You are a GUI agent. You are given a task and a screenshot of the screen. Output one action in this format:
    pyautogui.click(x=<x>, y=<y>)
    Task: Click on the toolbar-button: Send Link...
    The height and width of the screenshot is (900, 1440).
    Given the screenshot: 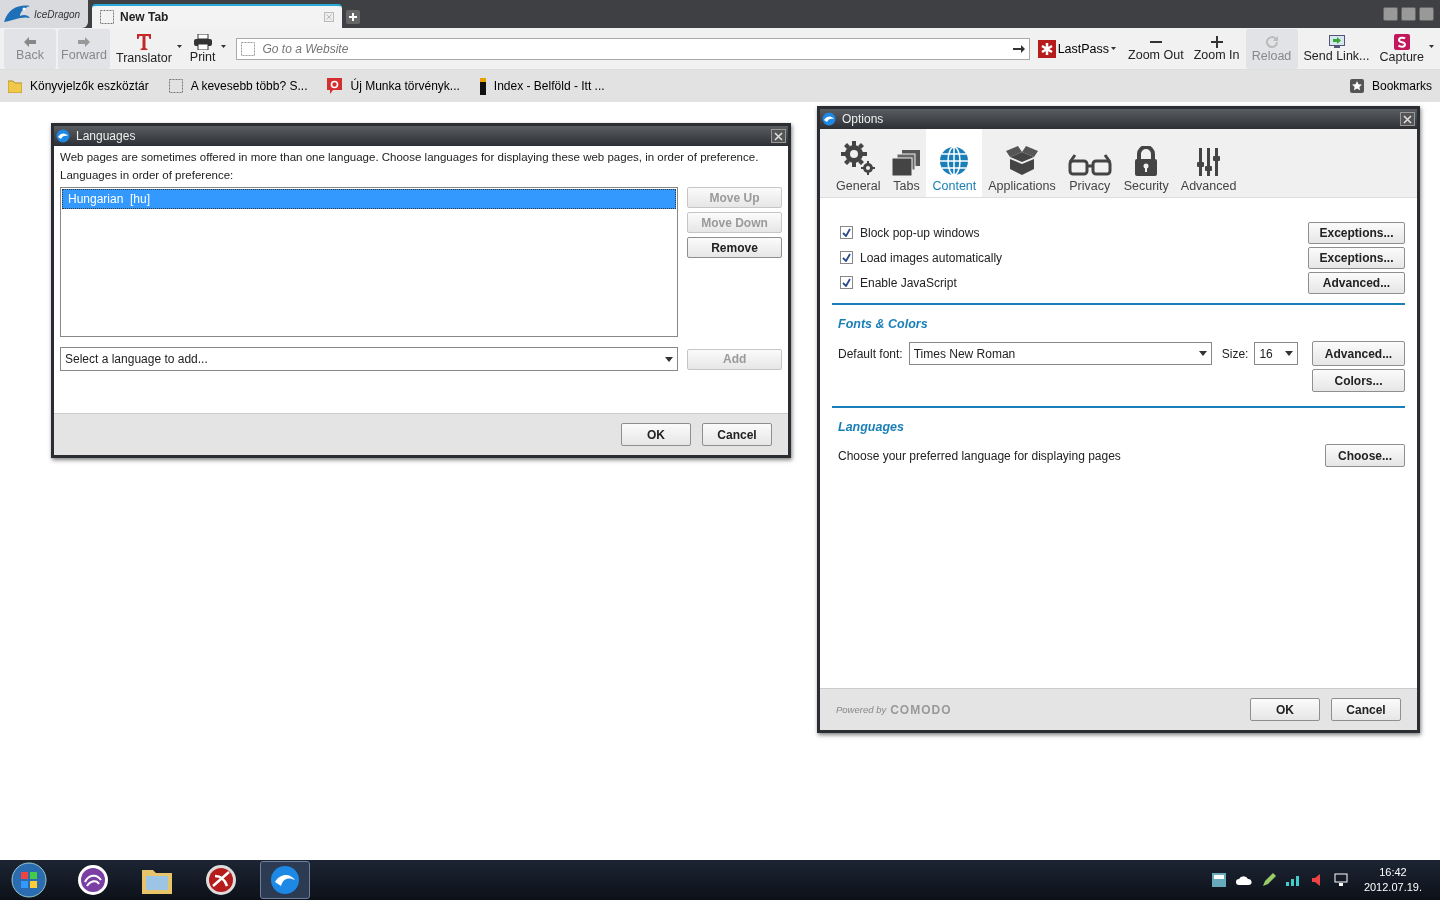 What is the action you would take?
    pyautogui.click(x=1336, y=48)
    